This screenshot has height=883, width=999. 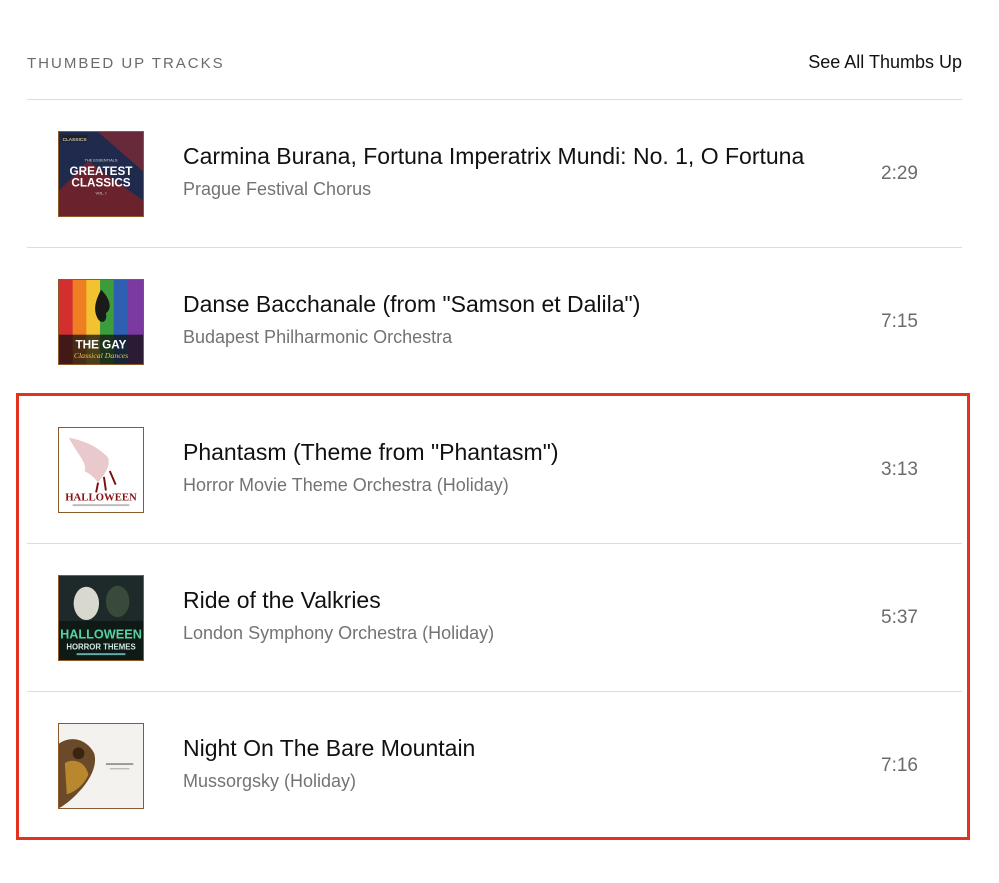 What do you see at coordinates (885, 62) in the screenshot?
I see `see-all-thumbs-up-link: See All Thumbs Up` at bounding box center [885, 62].